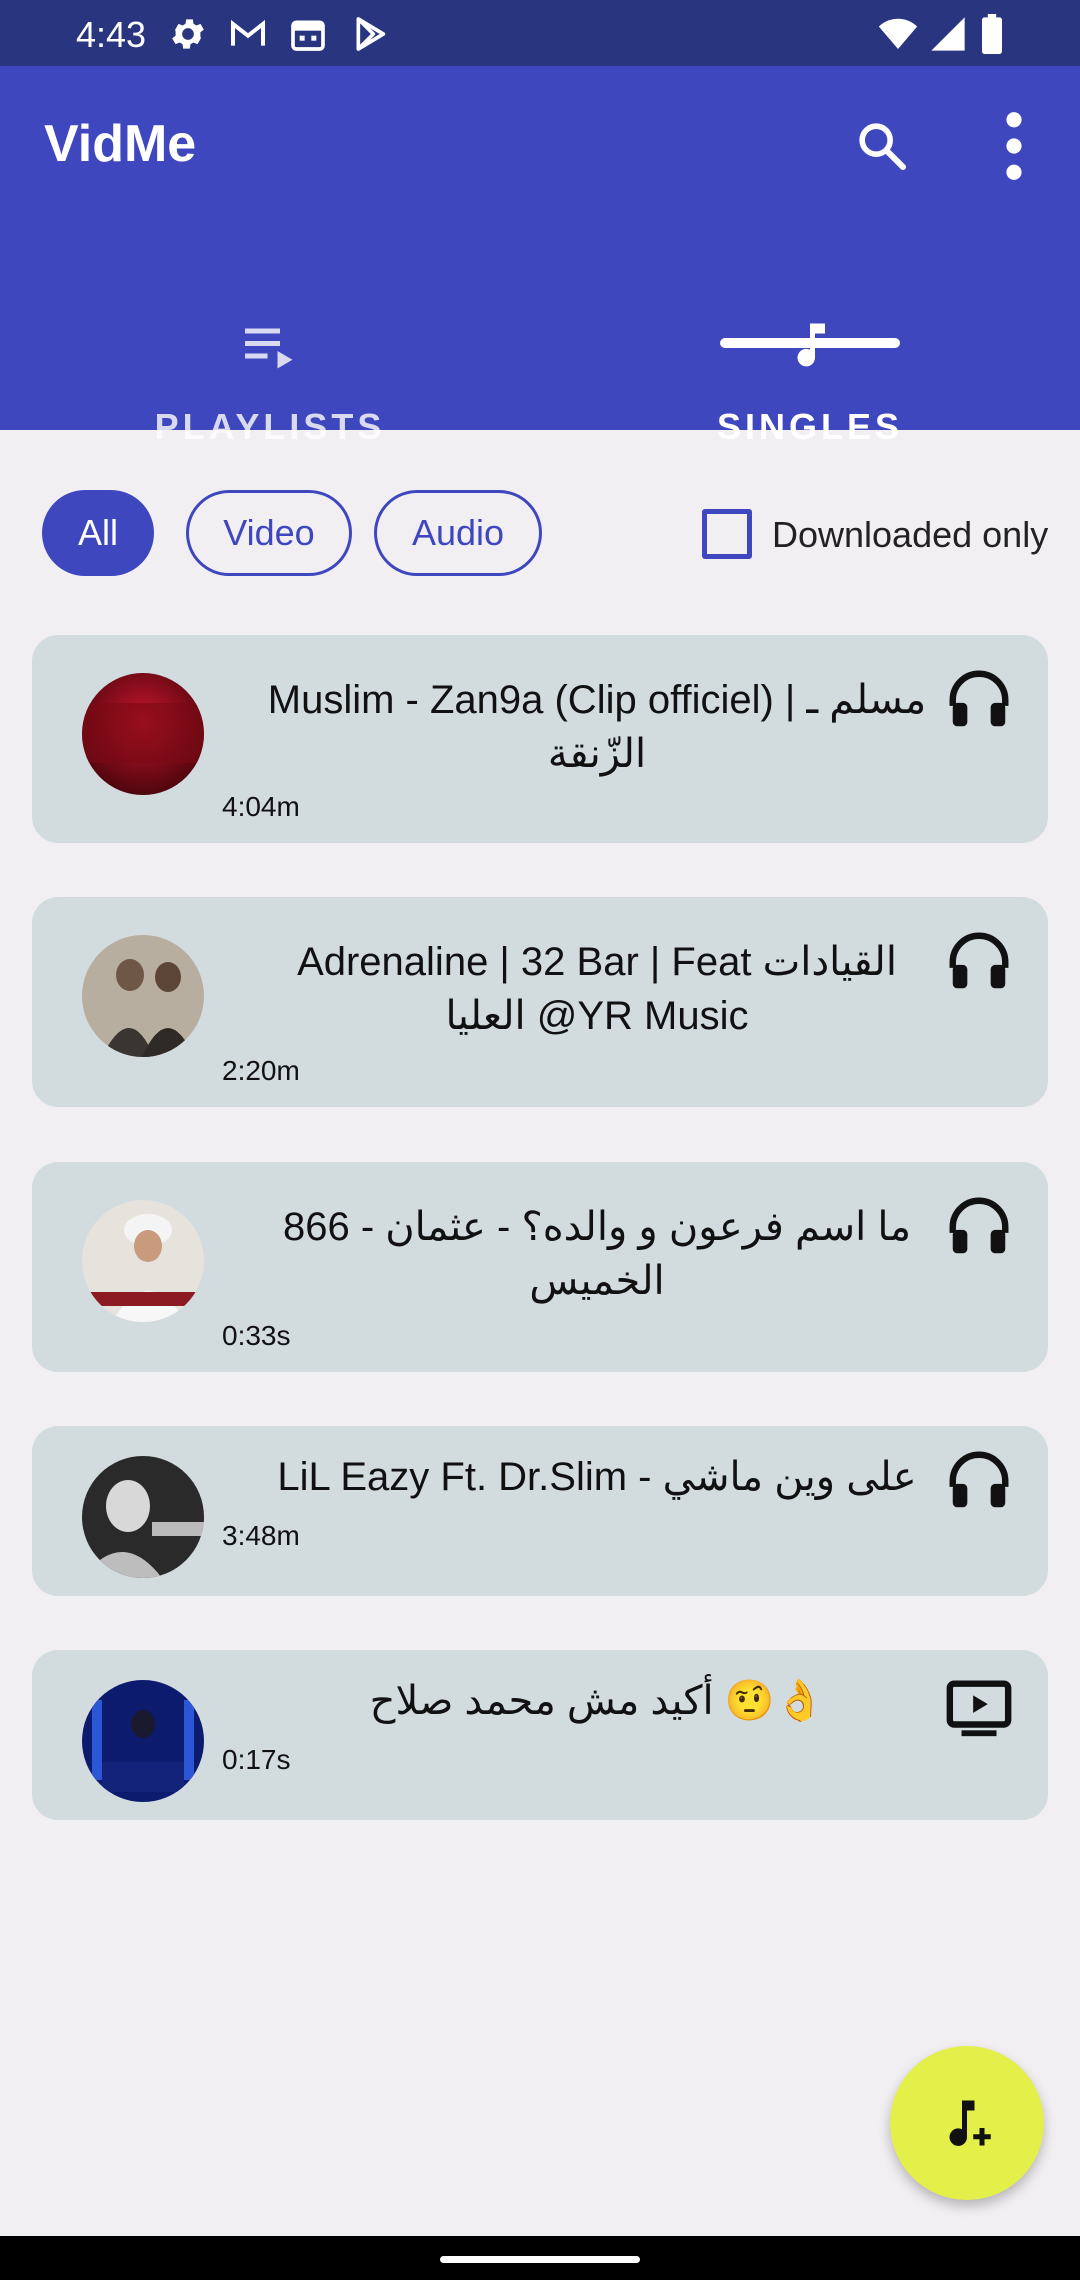 The width and height of the screenshot is (1080, 2280). What do you see at coordinates (256, 1759) in the screenshot?
I see `item-duration: 0:17s` at bounding box center [256, 1759].